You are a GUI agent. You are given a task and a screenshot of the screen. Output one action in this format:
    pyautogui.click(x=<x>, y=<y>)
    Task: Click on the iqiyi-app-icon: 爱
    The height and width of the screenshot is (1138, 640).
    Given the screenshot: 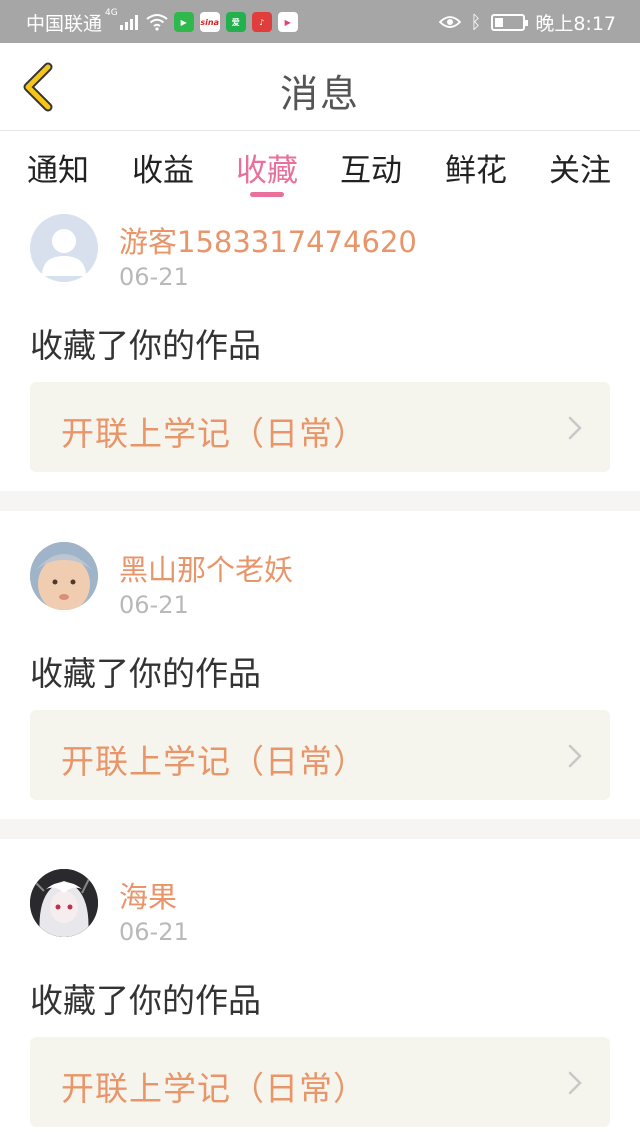 What is the action you would take?
    pyautogui.click(x=235, y=22)
    